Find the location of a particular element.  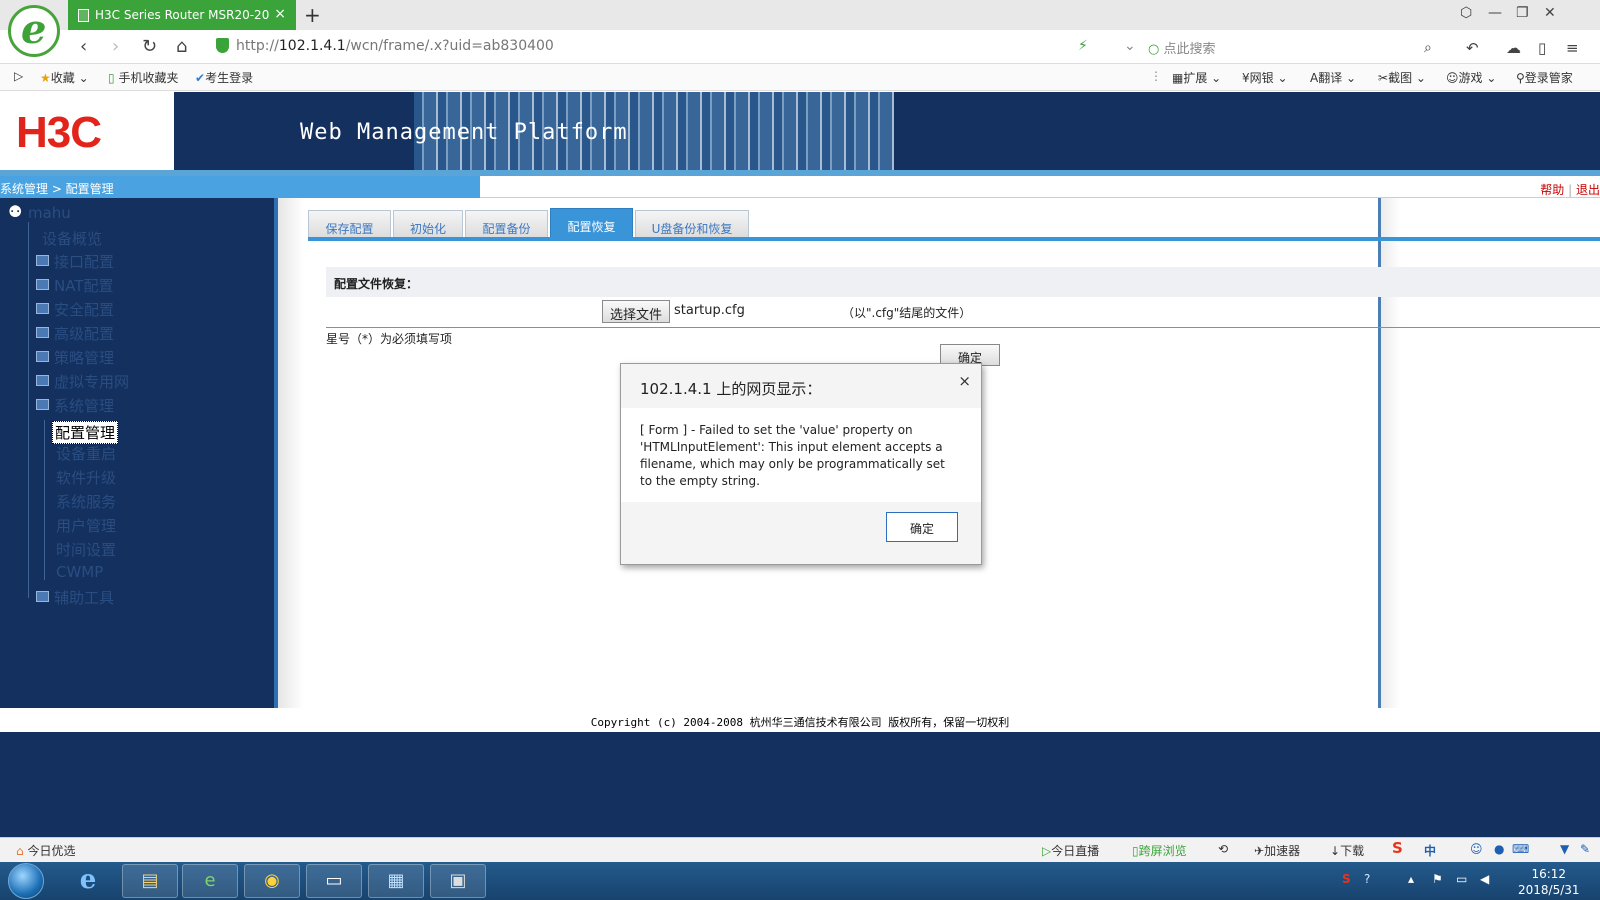

help-link: 帮助 is located at coordinates (1552, 190).